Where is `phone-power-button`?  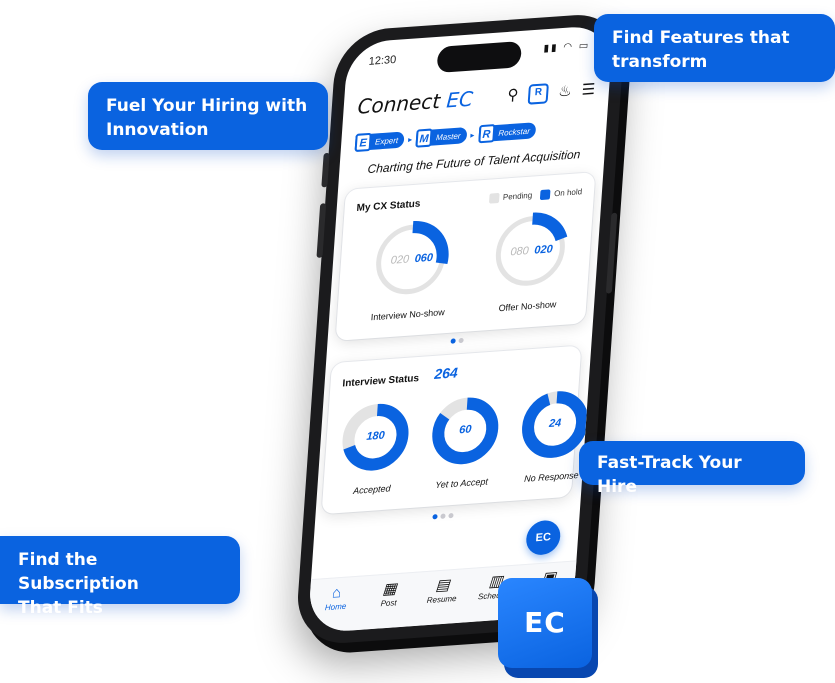 phone-power-button is located at coordinates (611, 253).